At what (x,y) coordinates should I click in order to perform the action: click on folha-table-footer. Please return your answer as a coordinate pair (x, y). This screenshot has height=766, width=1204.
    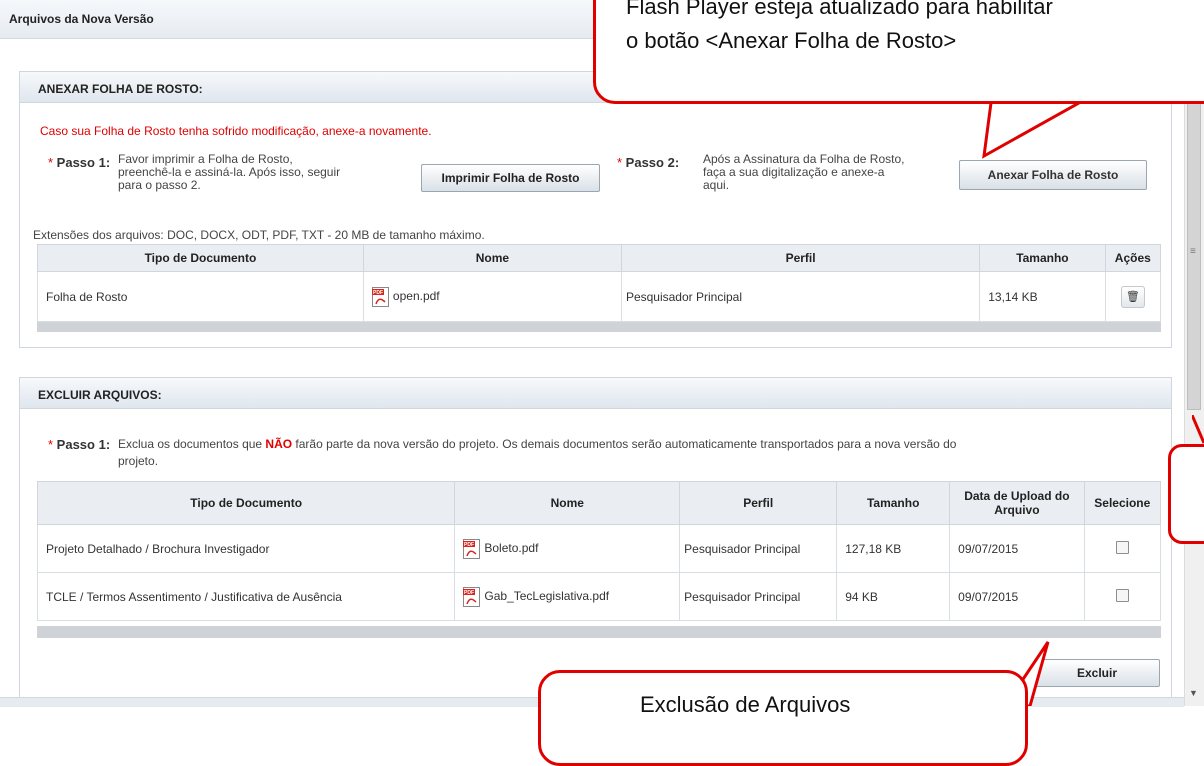
    Looking at the image, I should click on (599, 327).